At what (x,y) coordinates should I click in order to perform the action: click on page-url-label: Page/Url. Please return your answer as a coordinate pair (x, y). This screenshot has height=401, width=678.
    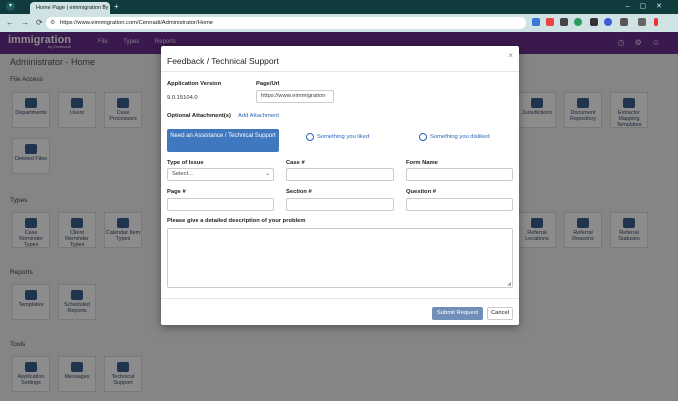
    Looking at the image, I should click on (268, 84).